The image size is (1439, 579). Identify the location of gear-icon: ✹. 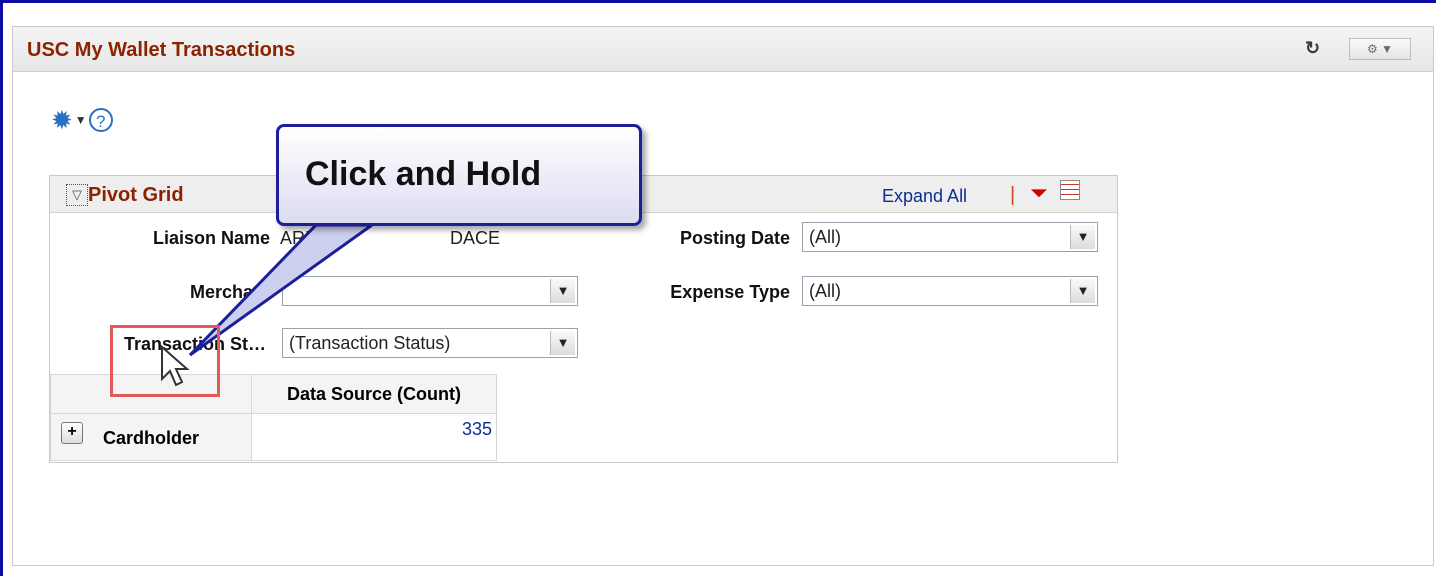
(62, 120).